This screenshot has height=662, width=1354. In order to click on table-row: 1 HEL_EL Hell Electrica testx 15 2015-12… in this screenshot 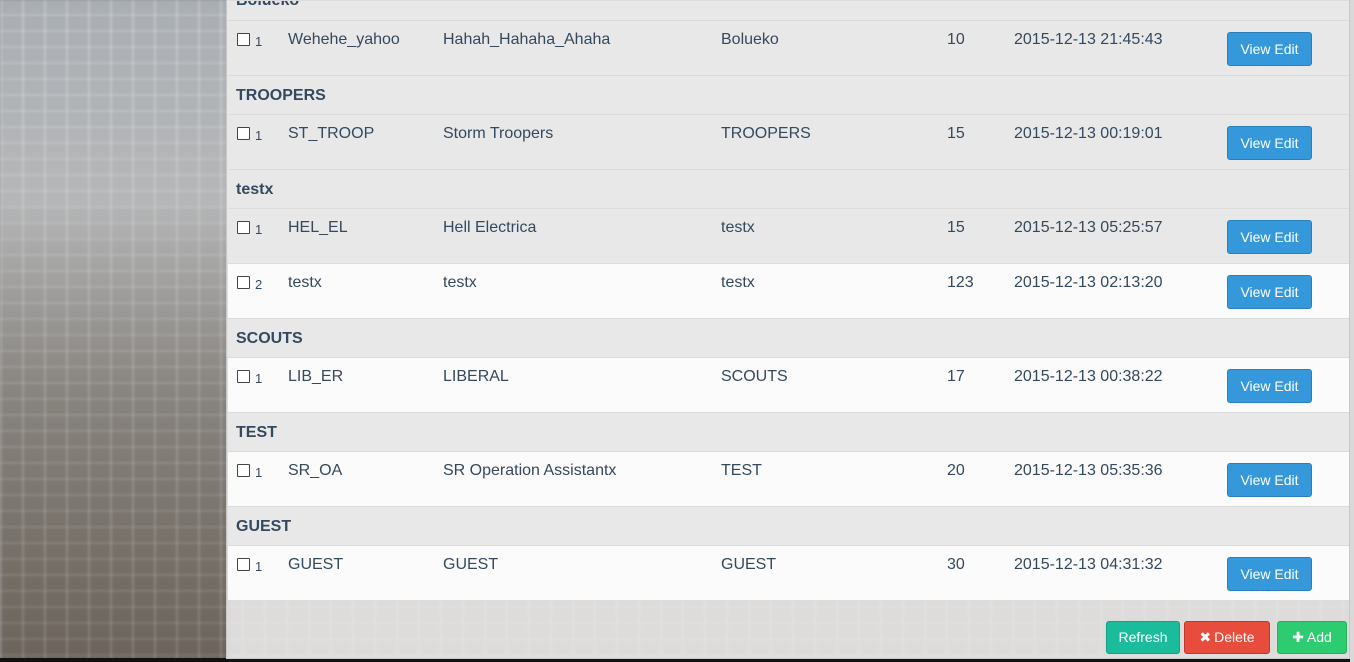, I will do `click(788, 235)`.